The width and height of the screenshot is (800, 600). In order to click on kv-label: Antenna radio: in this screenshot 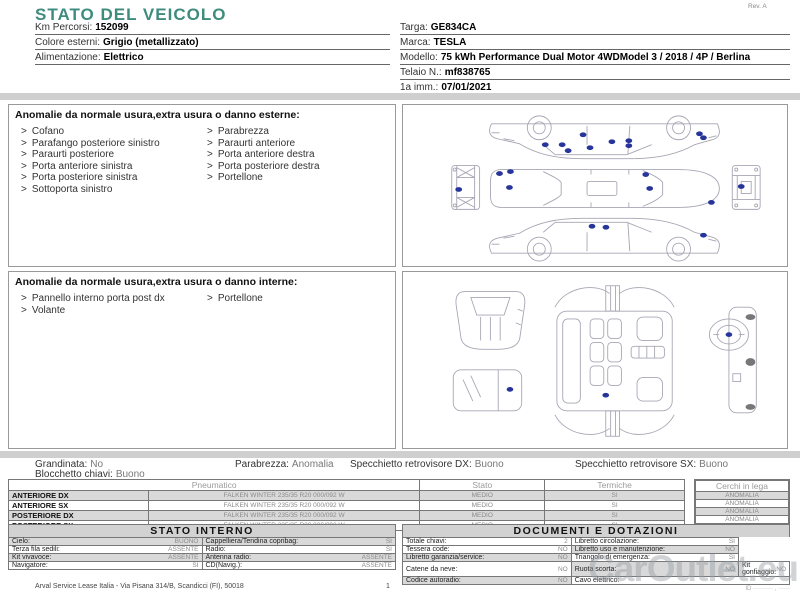, I will do `click(228, 557)`.